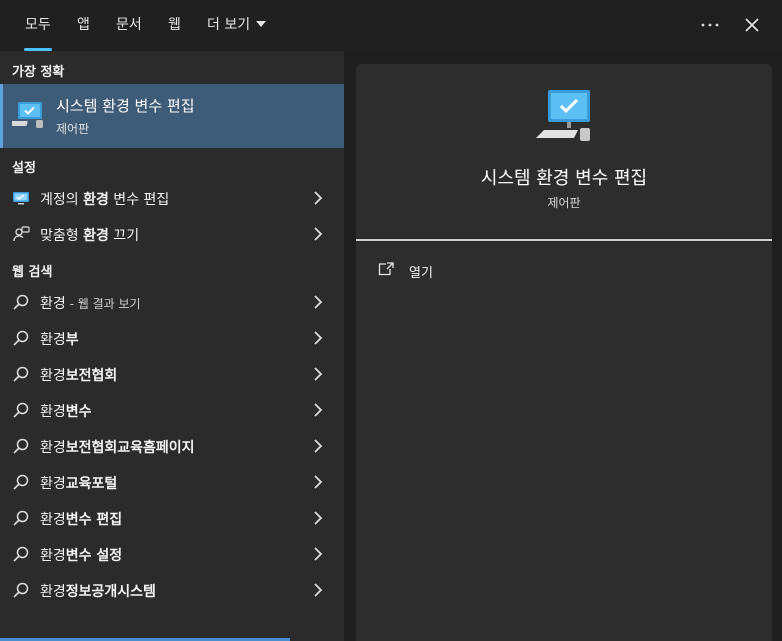 This screenshot has height=641, width=782. What do you see at coordinates (564, 203) in the screenshot?
I see `preview-subtitle: 제어판` at bounding box center [564, 203].